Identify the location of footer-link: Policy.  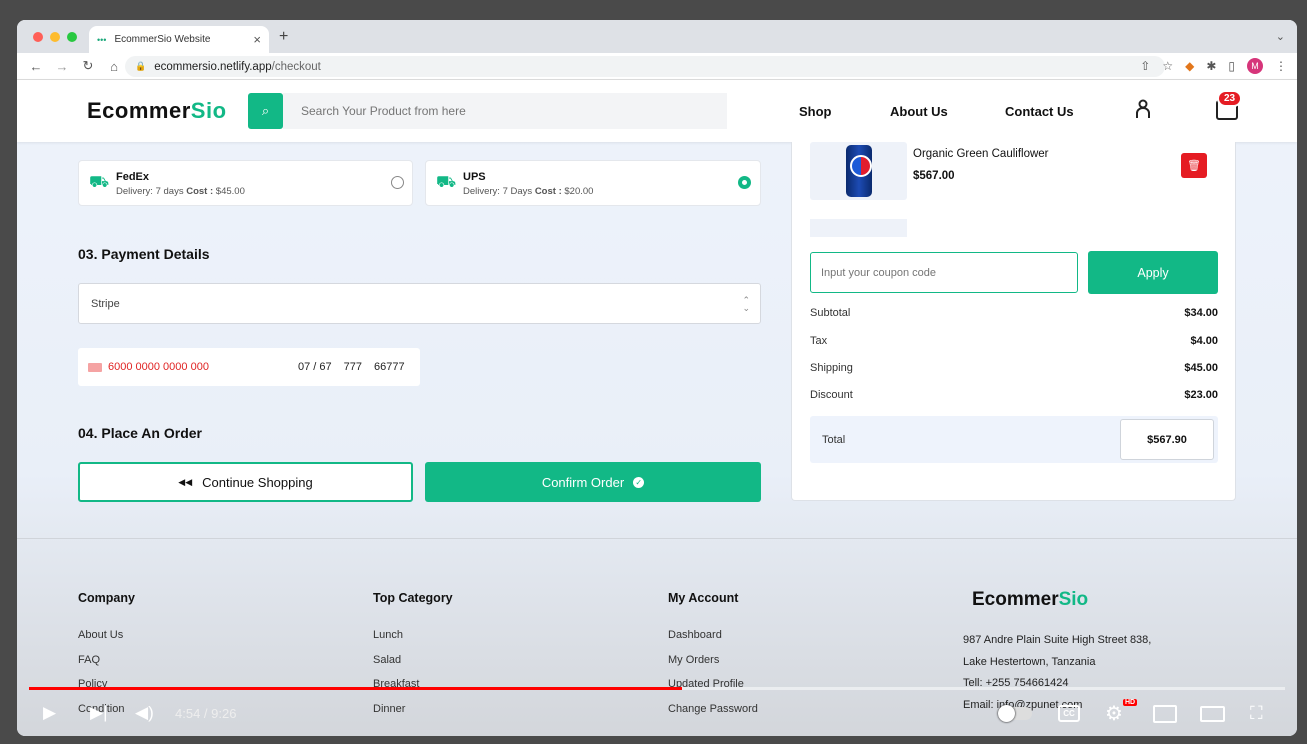
(106, 690).